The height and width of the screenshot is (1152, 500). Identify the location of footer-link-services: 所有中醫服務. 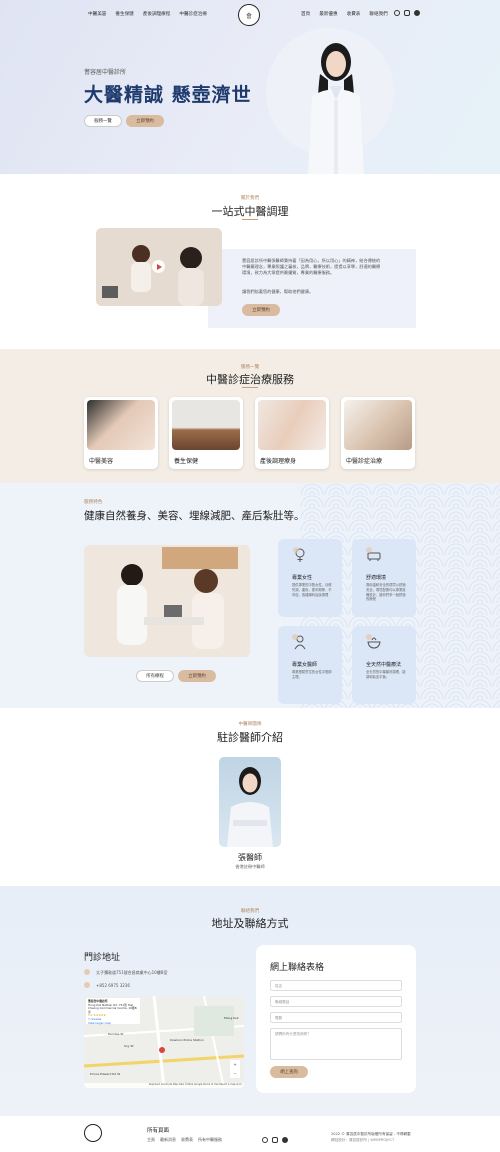
(210, 1140).